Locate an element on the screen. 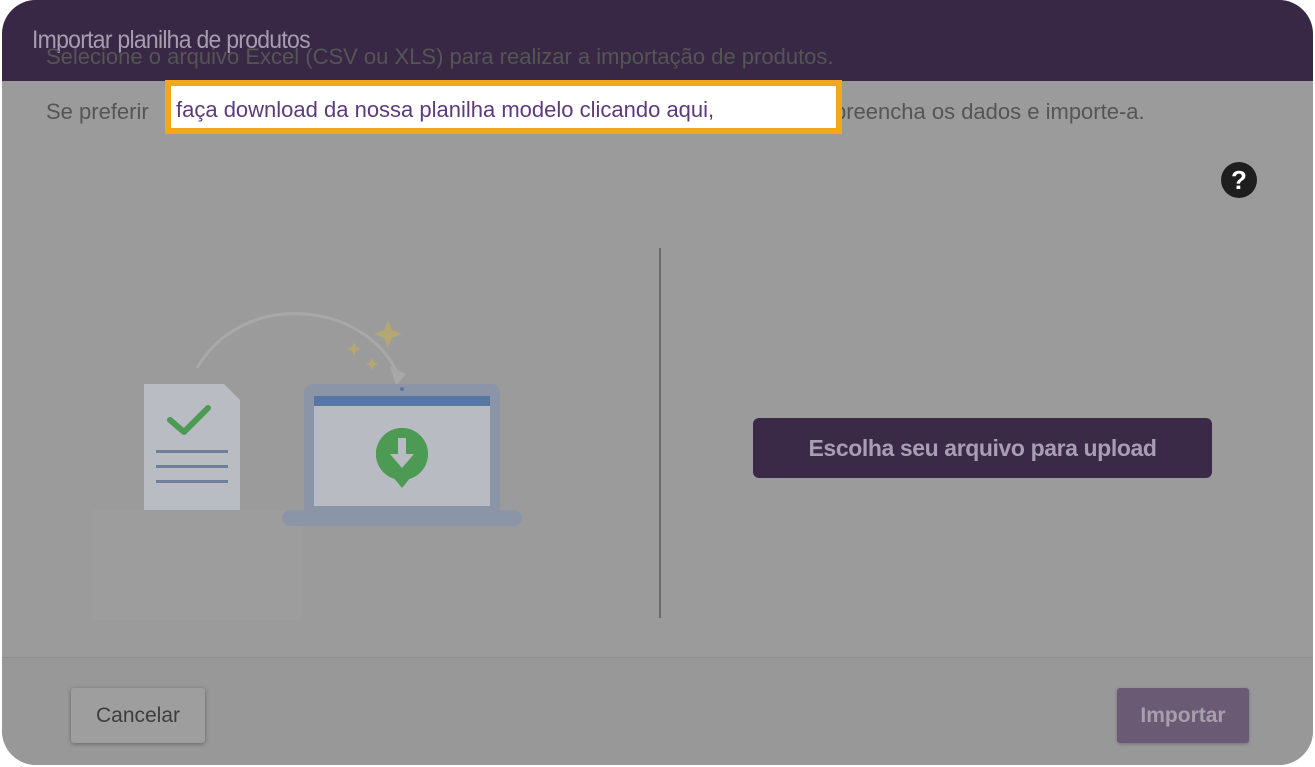 Image resolution: width=1315 pixels, height=767 pixels. modal-footer: Cancelar Importar is located at coordinates (657, 711).